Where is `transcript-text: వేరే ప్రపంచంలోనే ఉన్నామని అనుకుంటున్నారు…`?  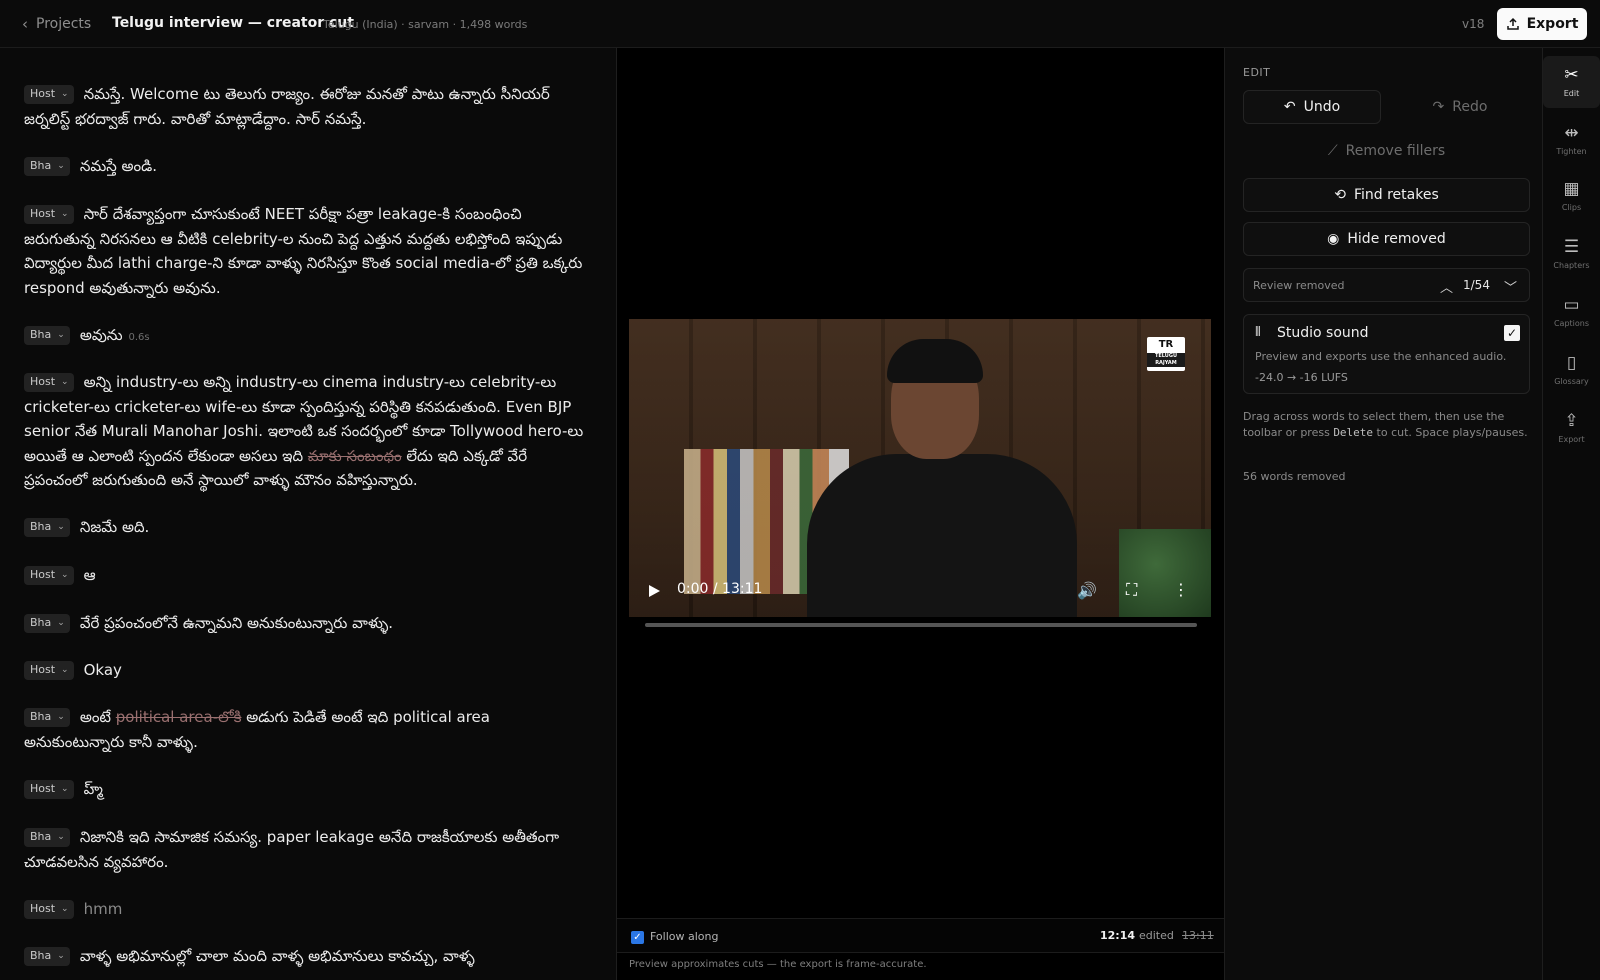
transcript-text: వేరే ప్రపంచంలోనే ఉన్నామని అనుకుంటున్నారు… is located at coordinates (236, 623).